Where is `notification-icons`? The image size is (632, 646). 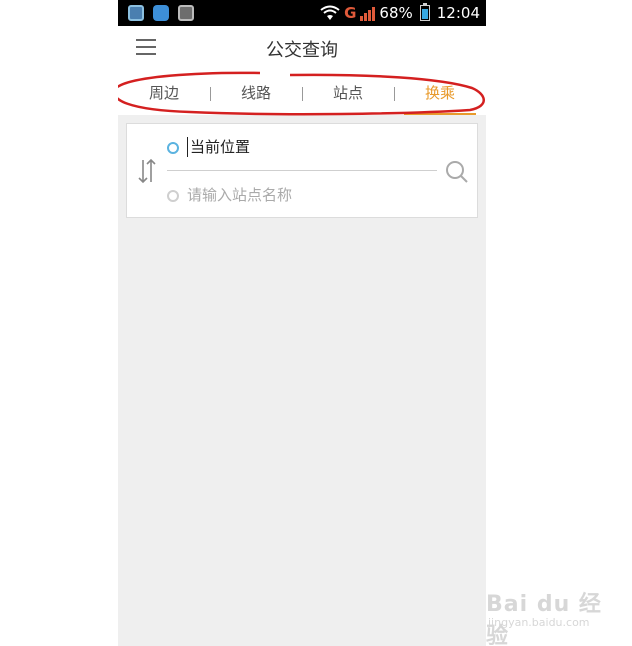
notification-icons is located at coordinates (161, 13).